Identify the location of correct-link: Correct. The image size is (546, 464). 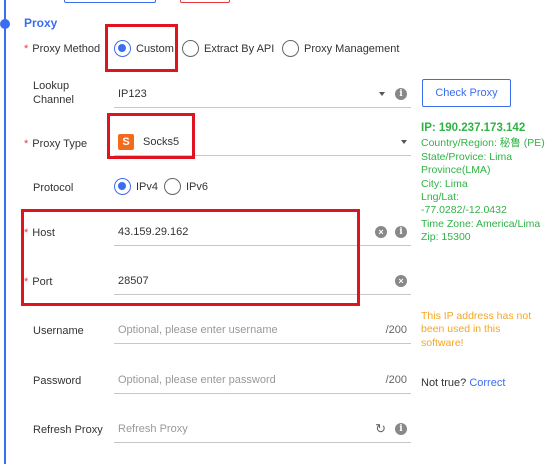
(487, 383).